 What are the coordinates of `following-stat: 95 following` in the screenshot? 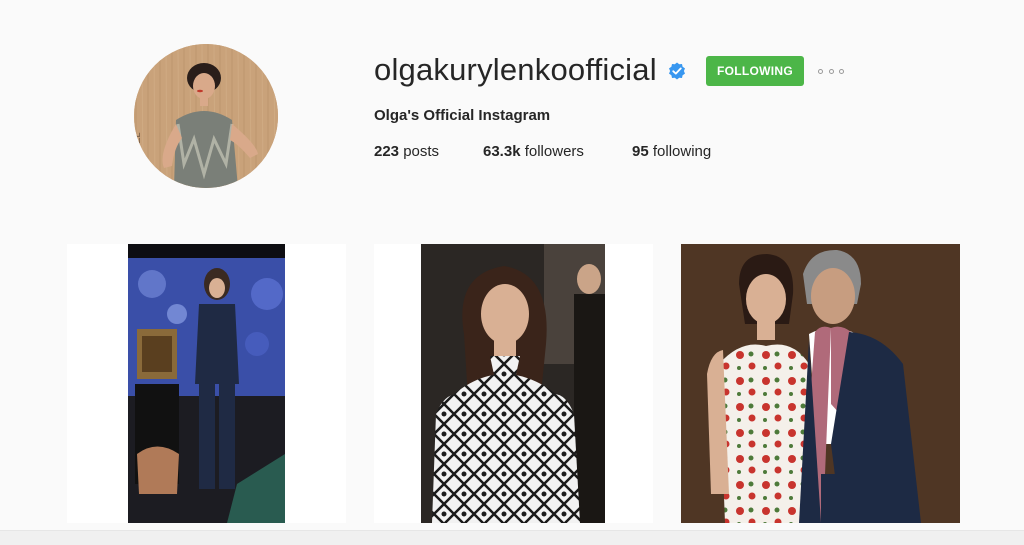 It's located at (671, 151).